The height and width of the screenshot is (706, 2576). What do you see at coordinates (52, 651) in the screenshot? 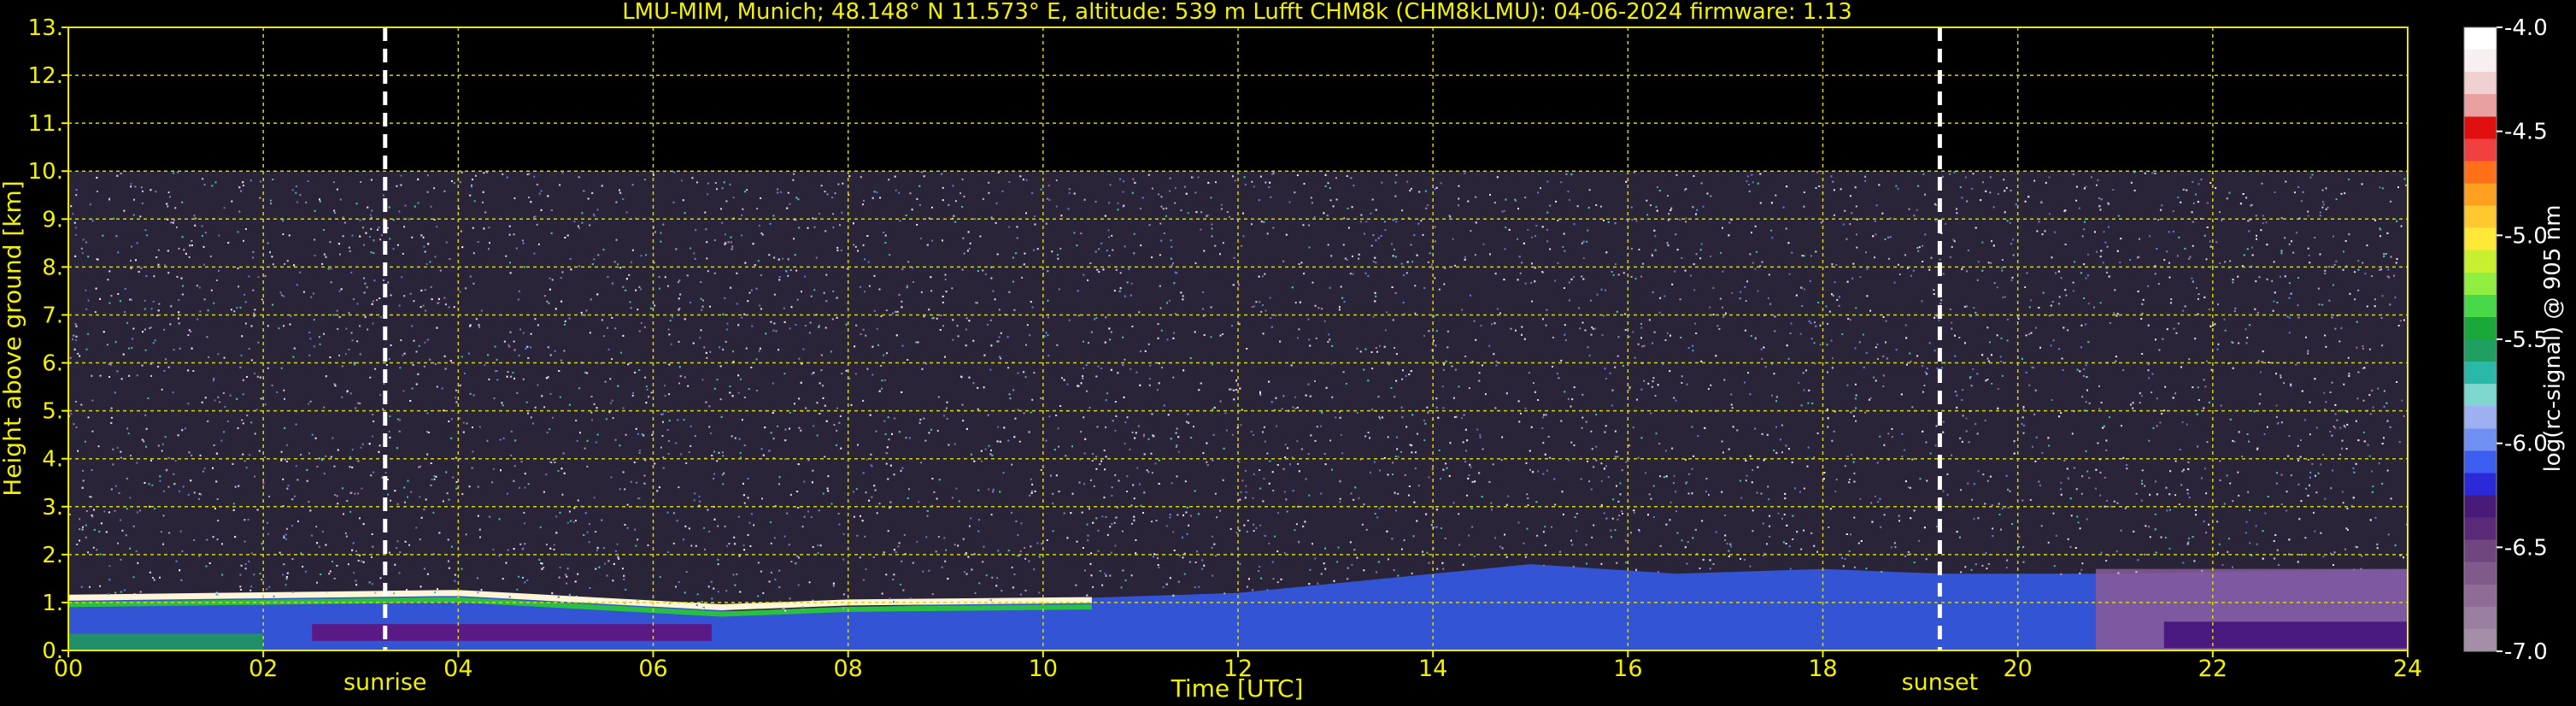
I see `y-tick-label: 0.` at bounding box center [52, 651].